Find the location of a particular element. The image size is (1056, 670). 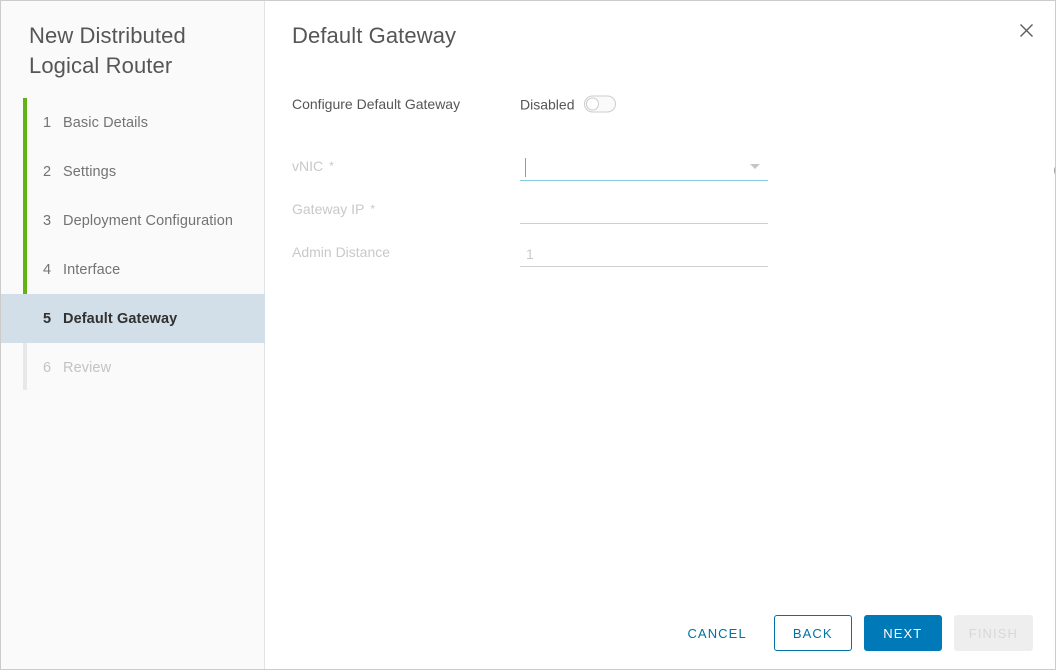

vnic-label: vNIC * is located at coordinates (313, 166).